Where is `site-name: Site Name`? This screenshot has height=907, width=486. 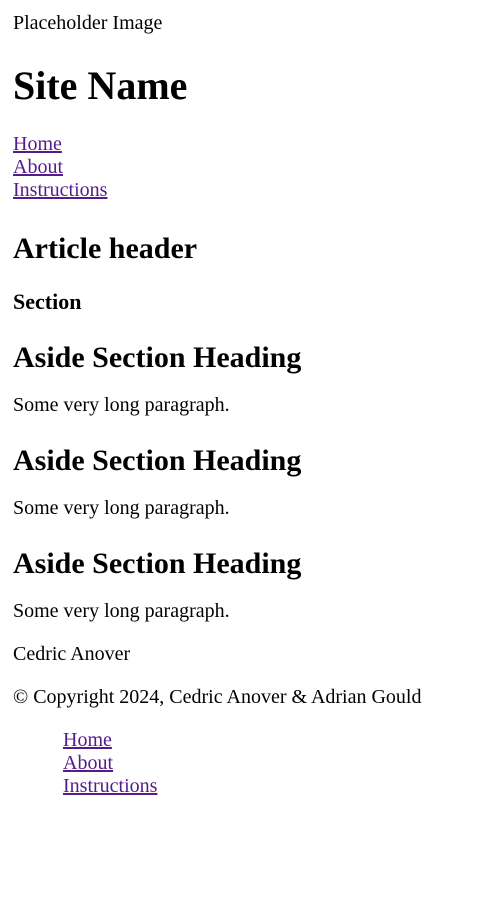 site-name: Site Name is located at coordinates (100, 85).